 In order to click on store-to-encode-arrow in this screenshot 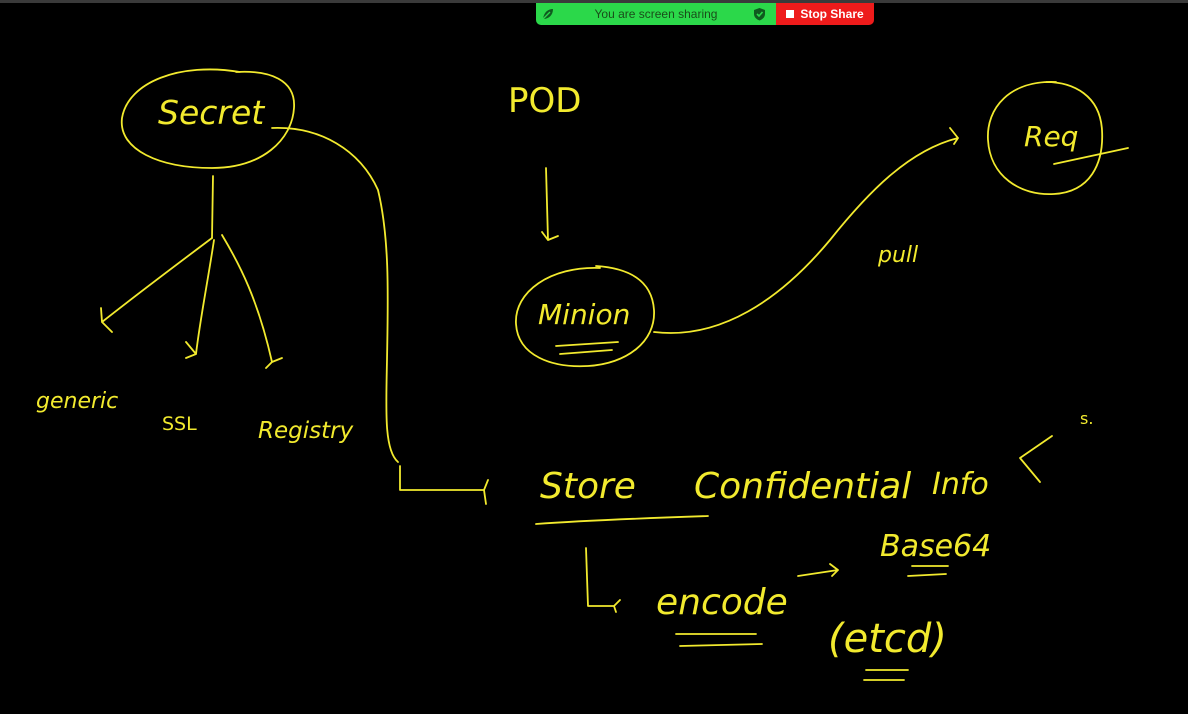, I will do `click(603, 580)`.